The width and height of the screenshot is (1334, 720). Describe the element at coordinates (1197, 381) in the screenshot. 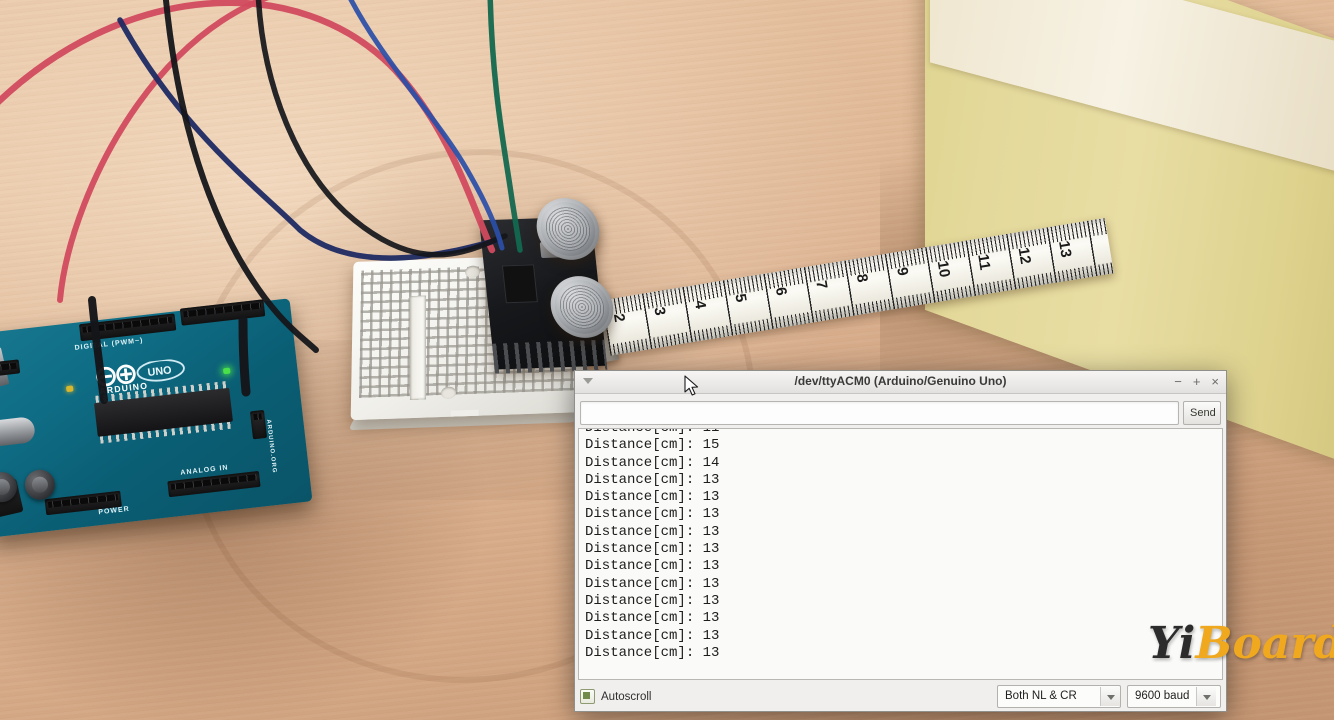

I see `maximize-button: +` at that location.